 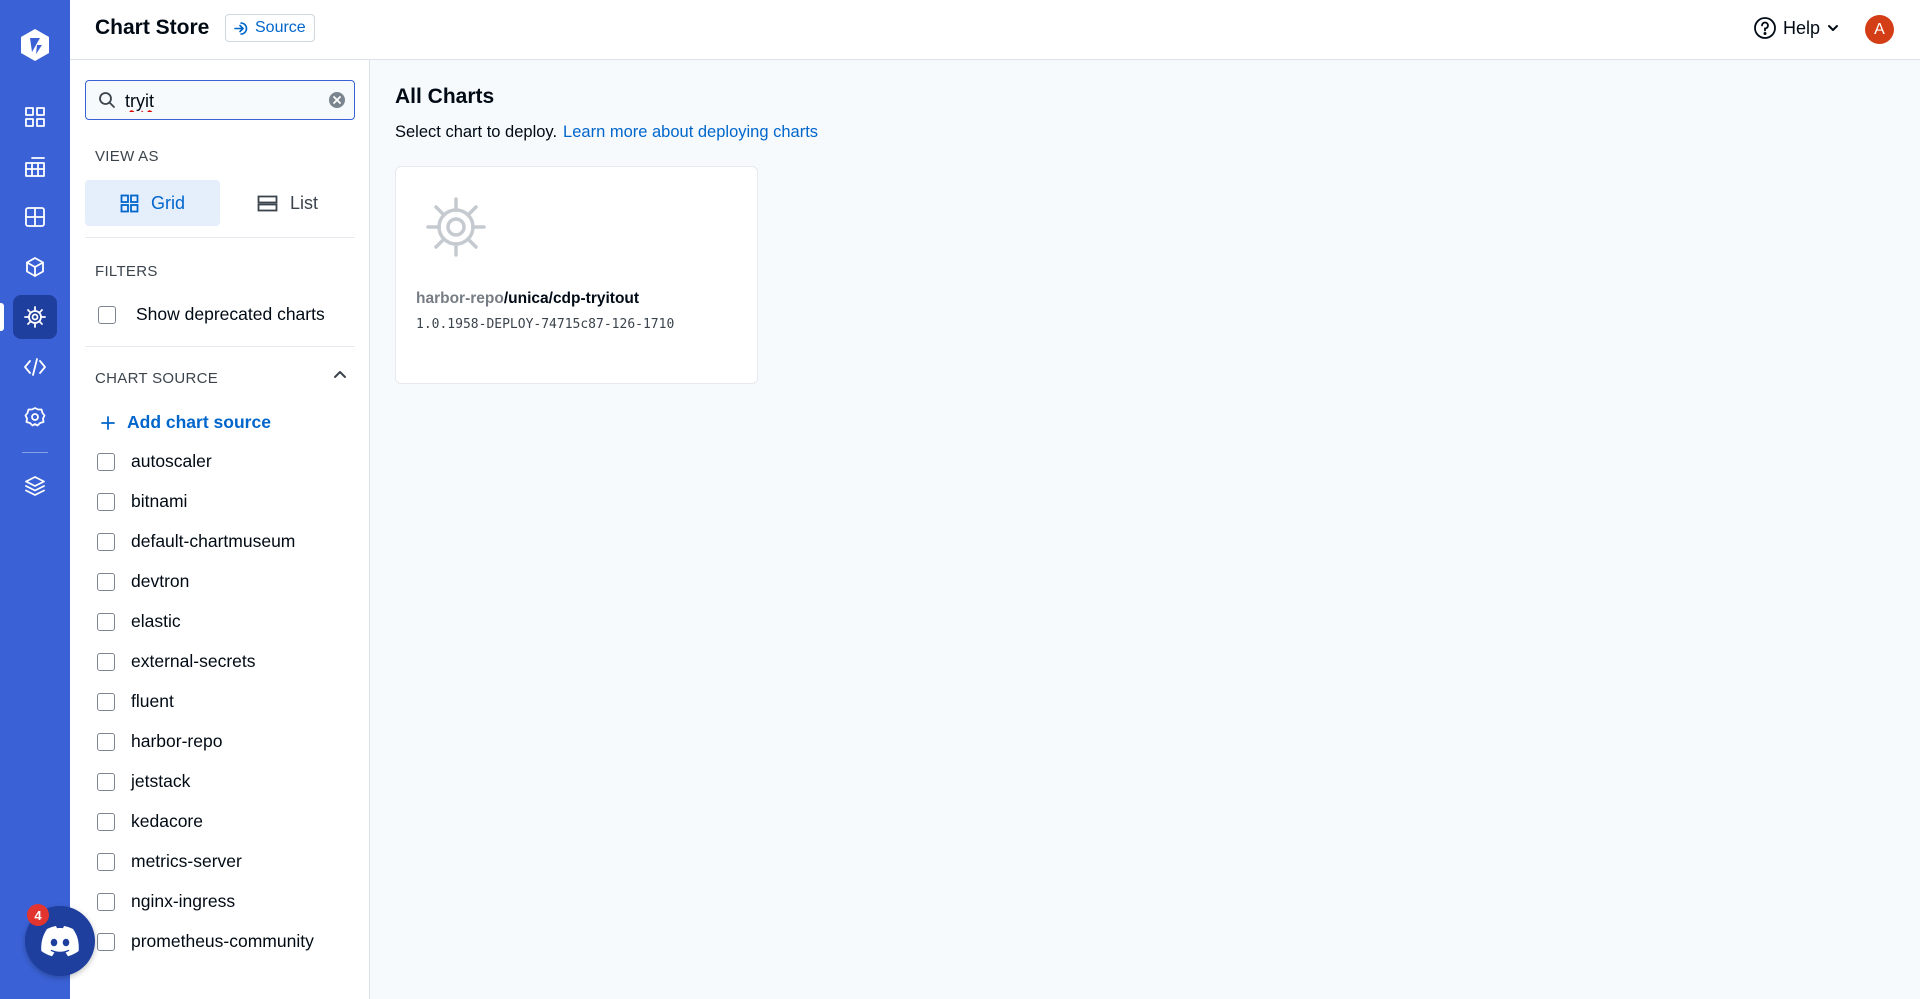 I want to click on source-button: Source, so click(x=270, y=28).